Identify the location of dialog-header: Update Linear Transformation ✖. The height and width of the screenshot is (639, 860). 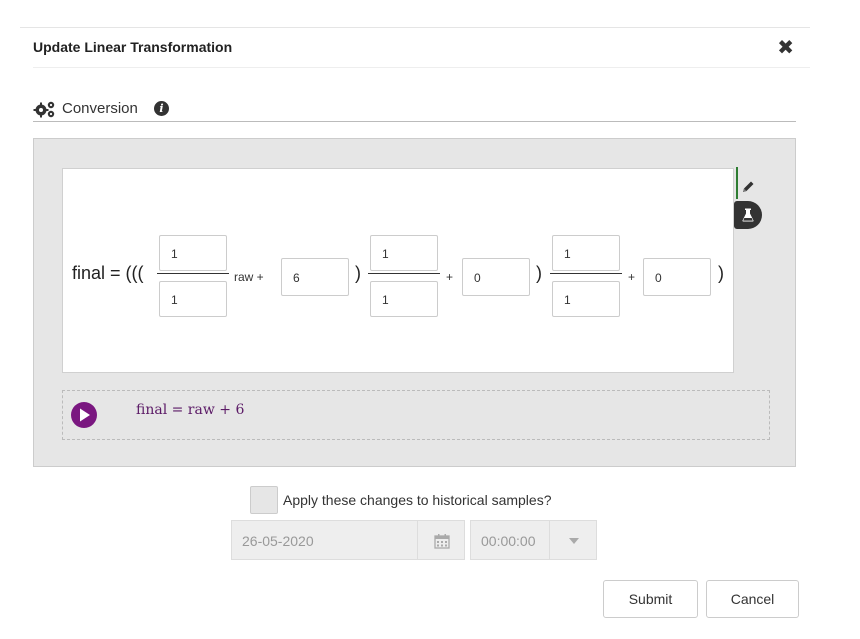
(421, 48).